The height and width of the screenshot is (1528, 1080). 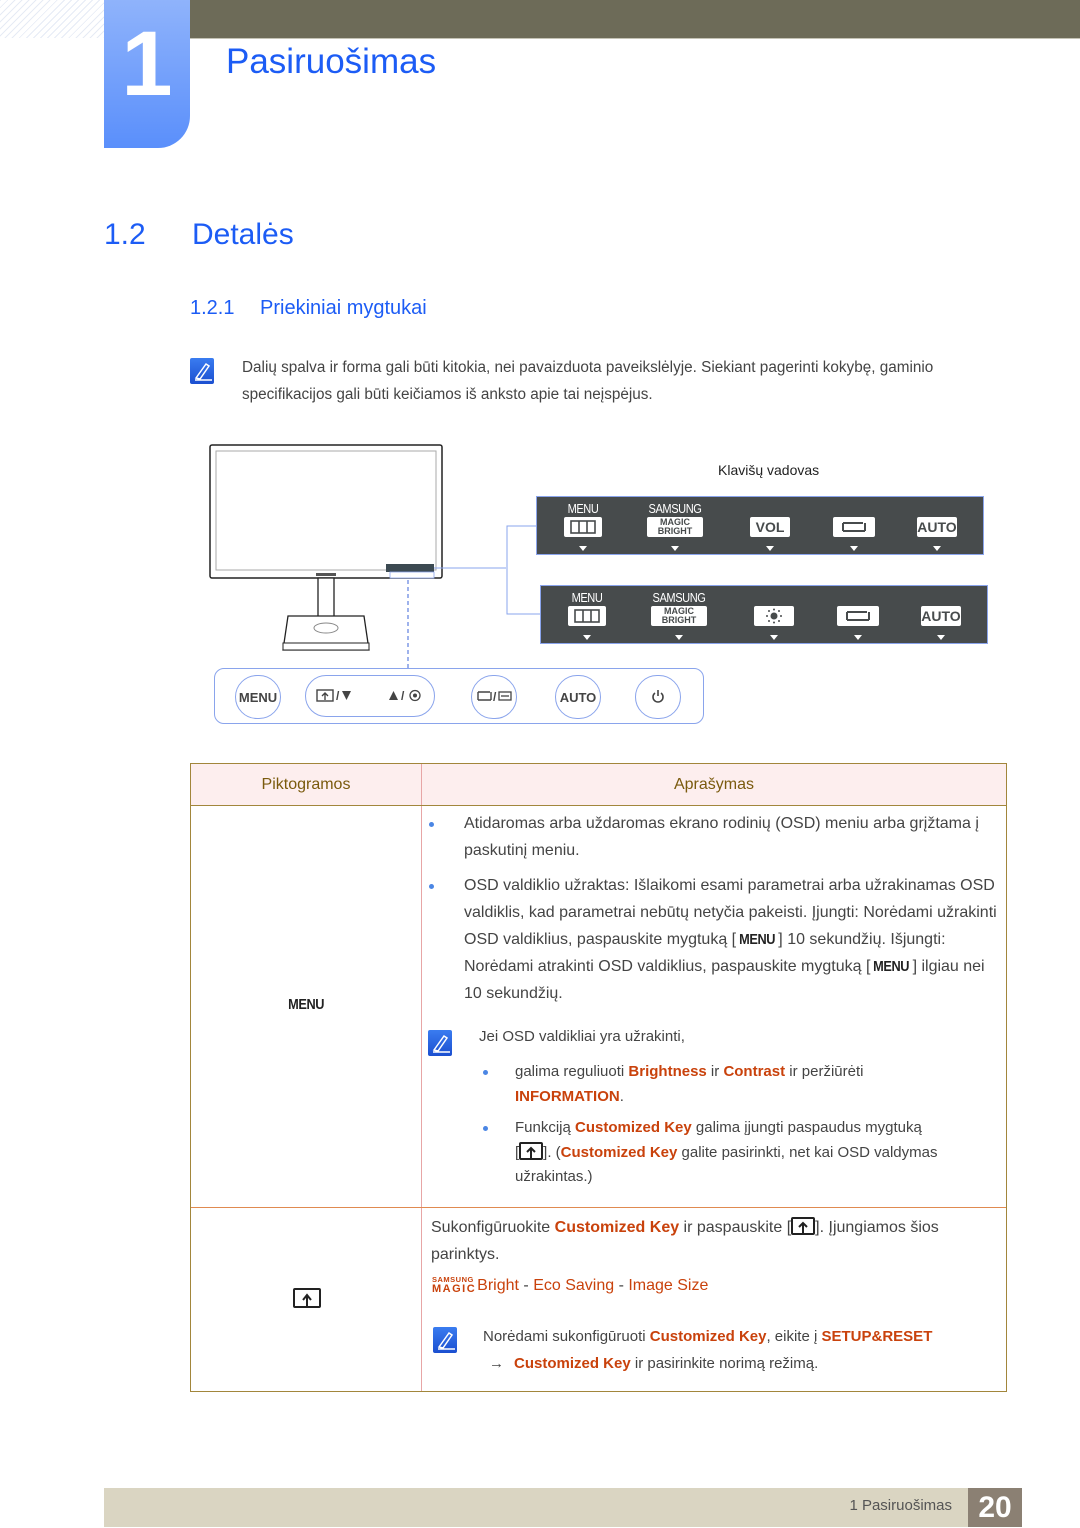 I want to click on osd-key-guide-2: MENU SAMSUNG MAGIC BRIGHT AUTO, so click(x=764, y=614).